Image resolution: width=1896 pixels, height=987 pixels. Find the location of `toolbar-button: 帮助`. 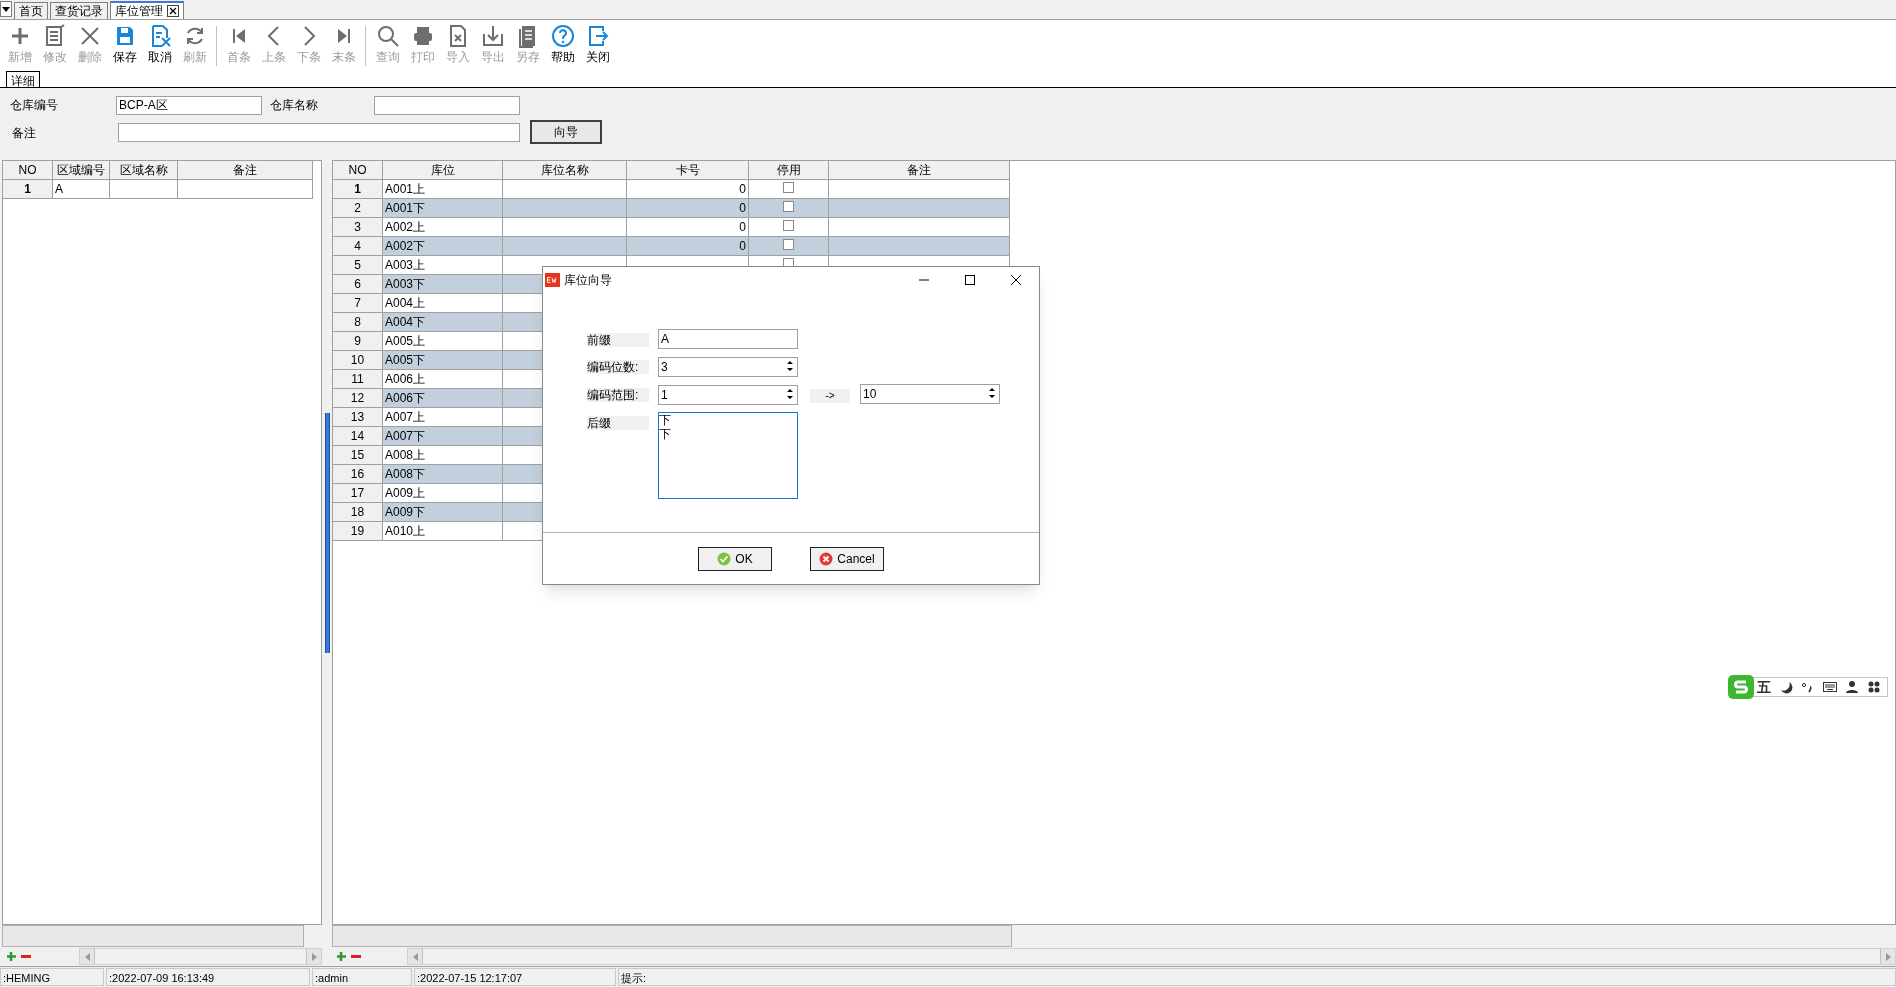

toolbar-button: 帮助 is located at coordinates (562, 44).